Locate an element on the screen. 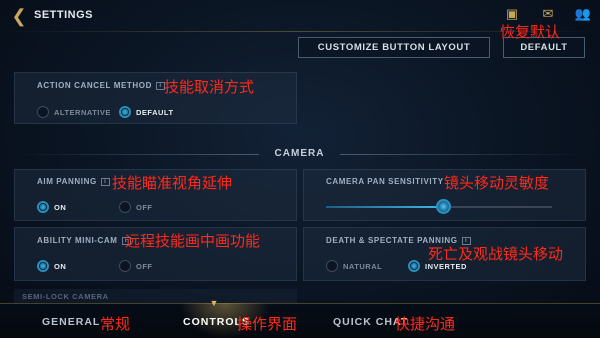 The height and width of the screenshot is (338, 600). tab-general: GENERAL is located at coordinates (71, 322).